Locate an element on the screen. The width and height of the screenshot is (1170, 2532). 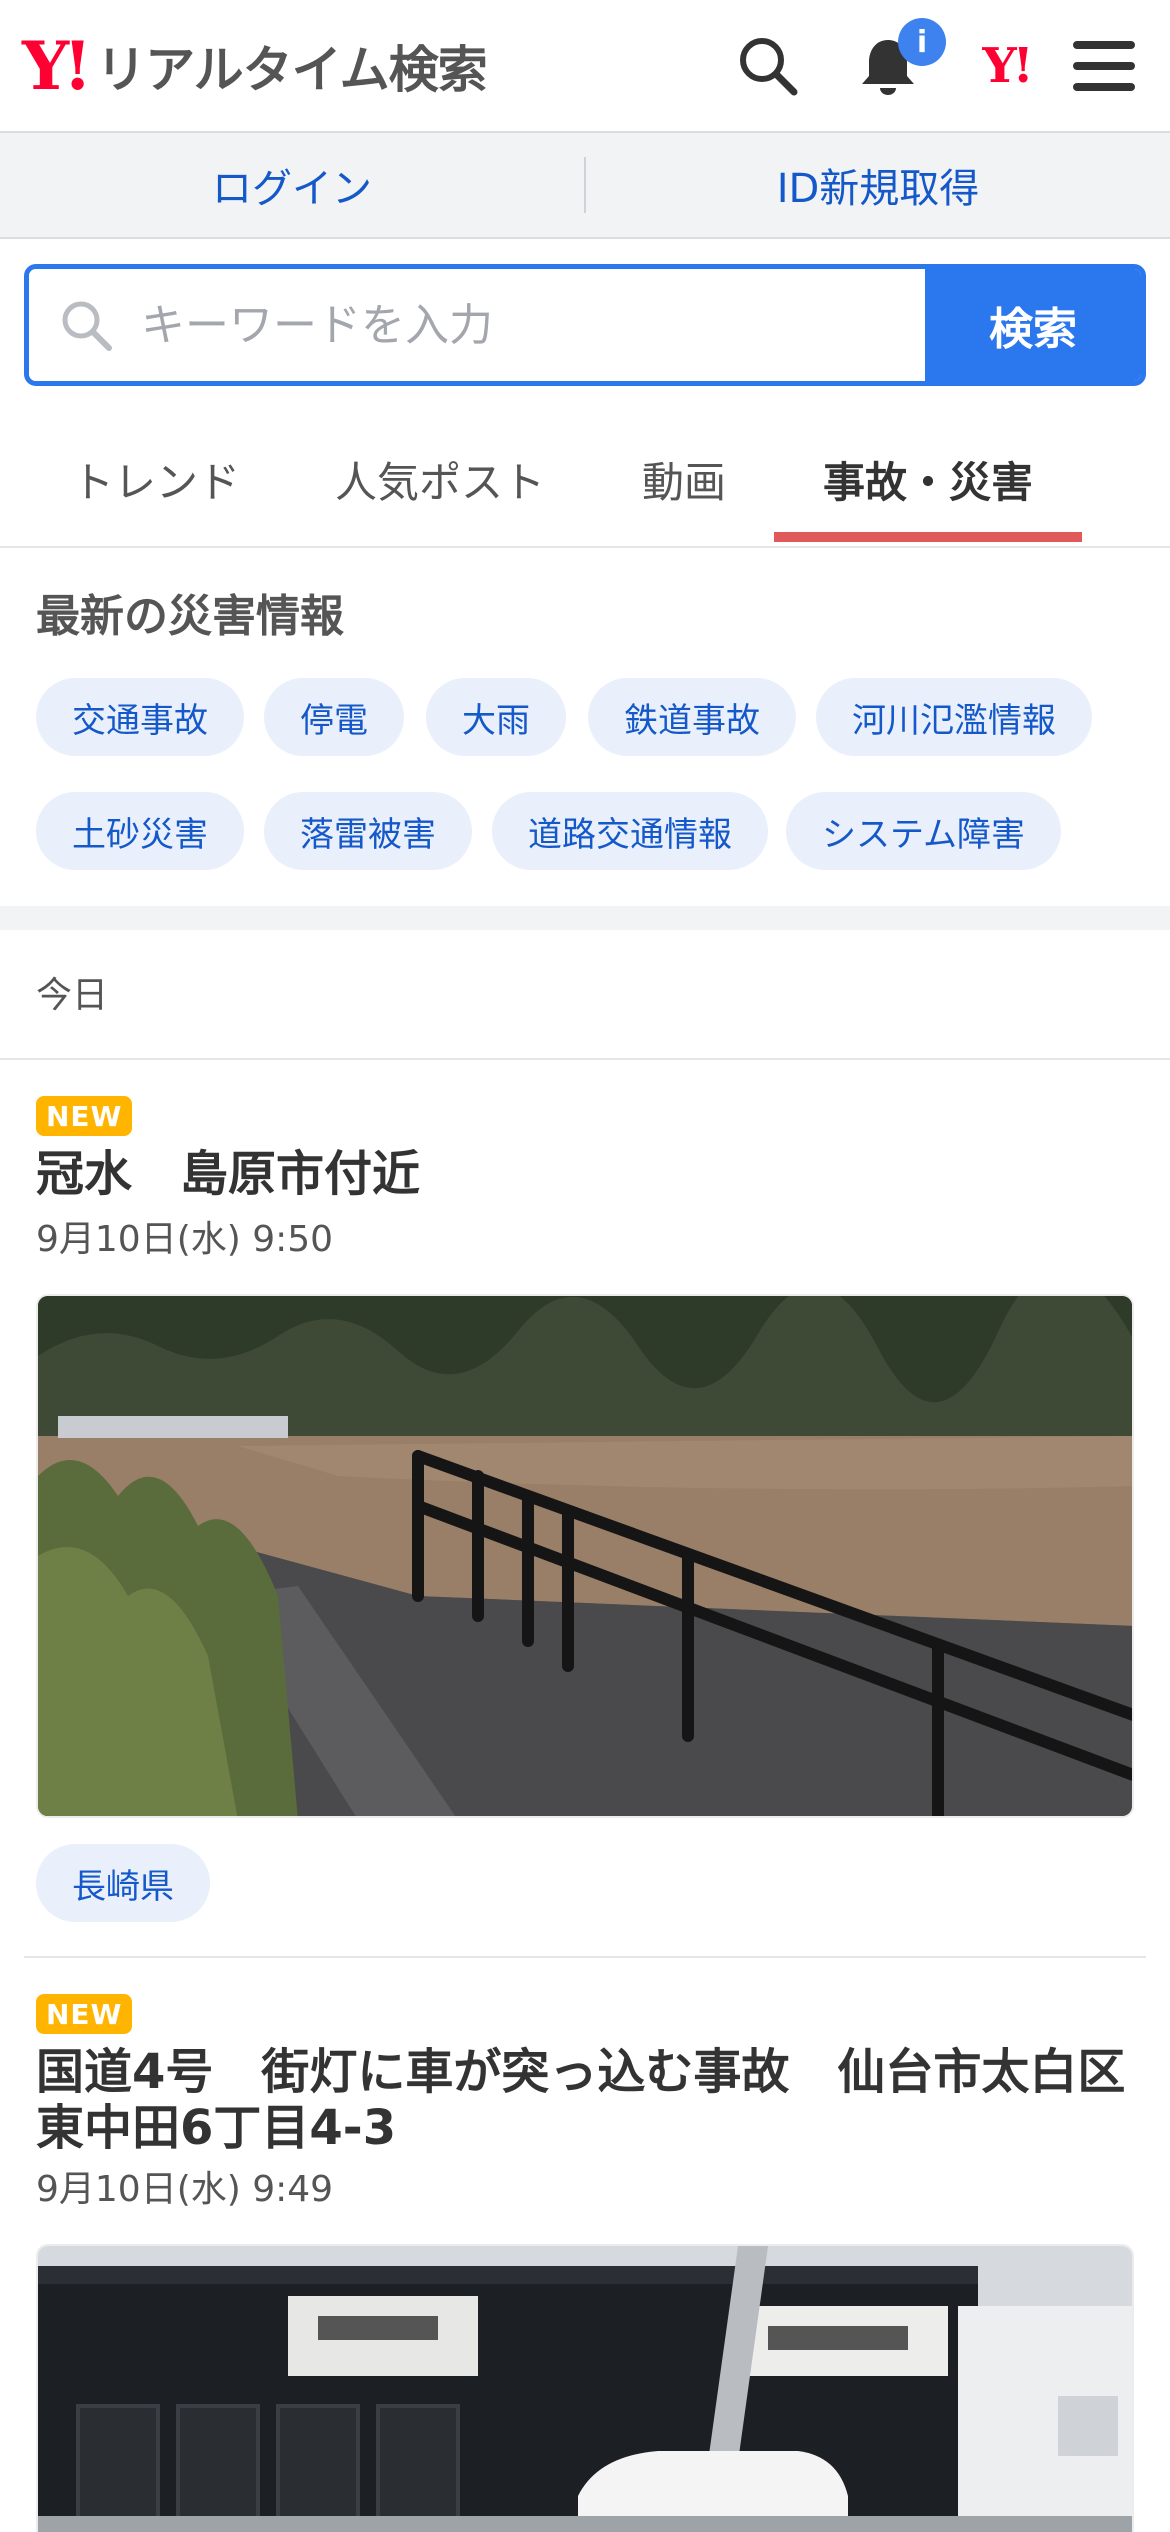
menu-icon is located at coordinates (1104, 66).